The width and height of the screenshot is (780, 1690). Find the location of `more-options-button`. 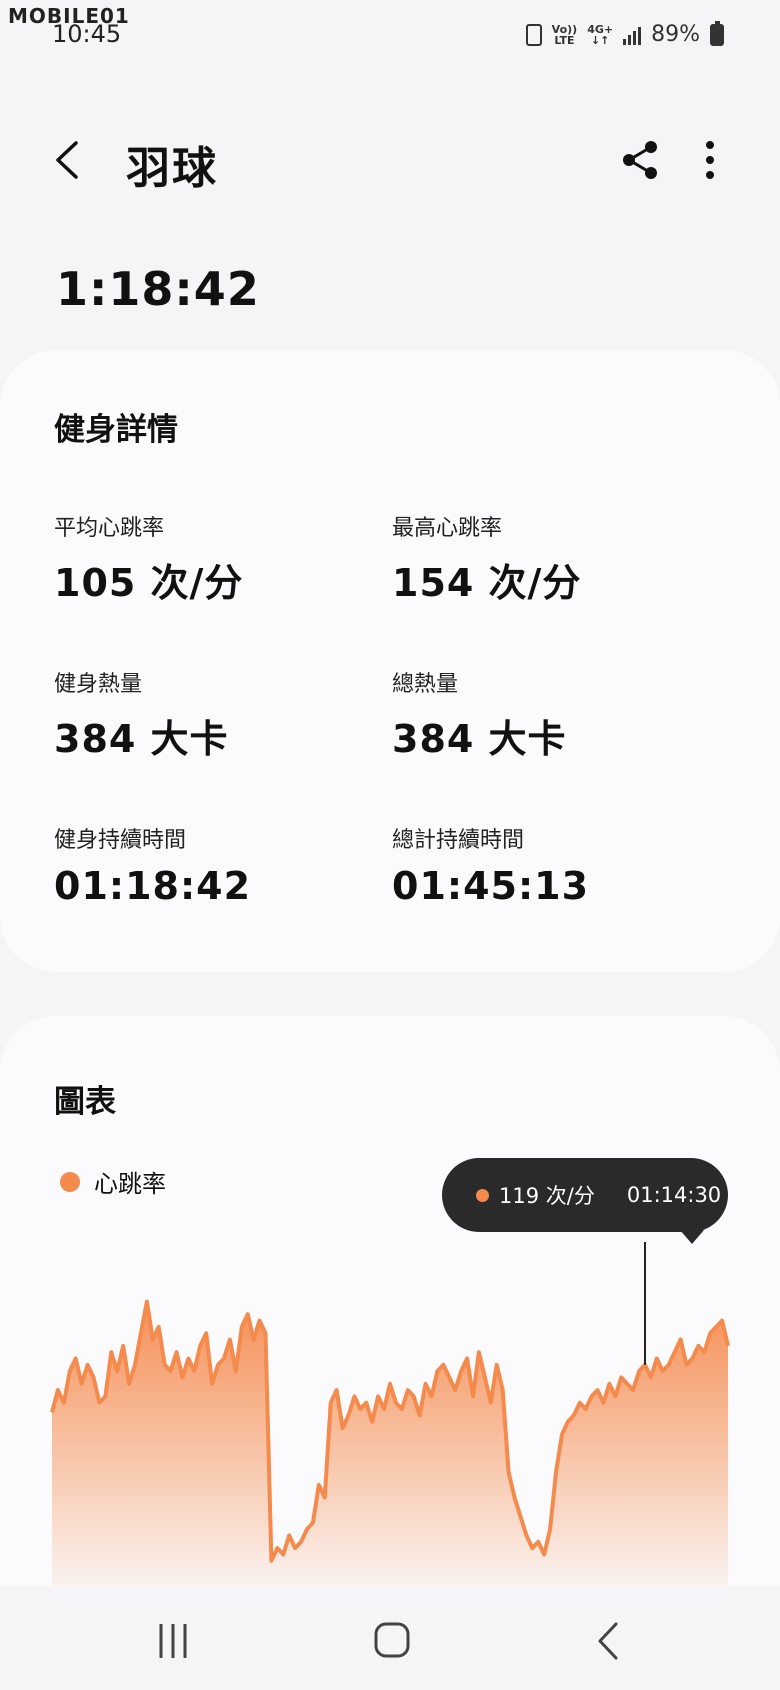

more-options-button is located at coordinates (710, 160).